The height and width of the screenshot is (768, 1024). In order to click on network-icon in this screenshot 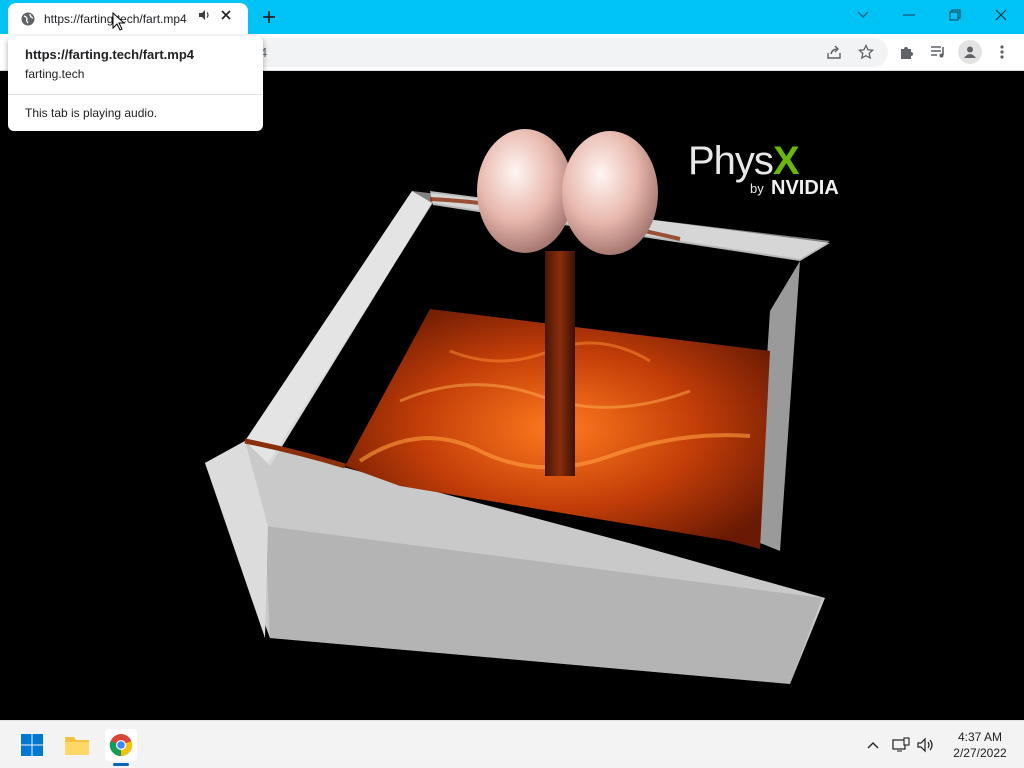, I will do `click(901, 745)`.